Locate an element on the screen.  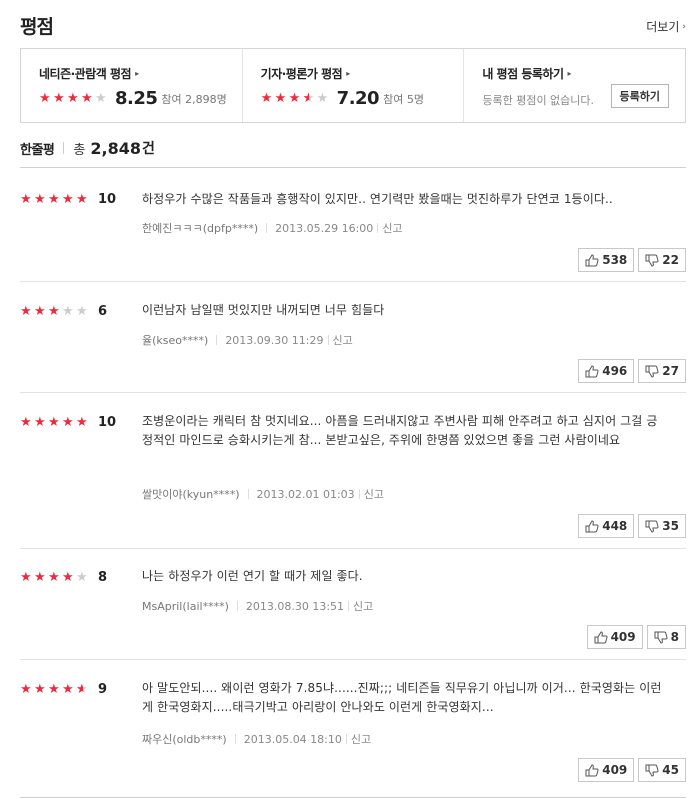
review-date: 2013.02.01 01:03 is located at coordinates (305, 494).